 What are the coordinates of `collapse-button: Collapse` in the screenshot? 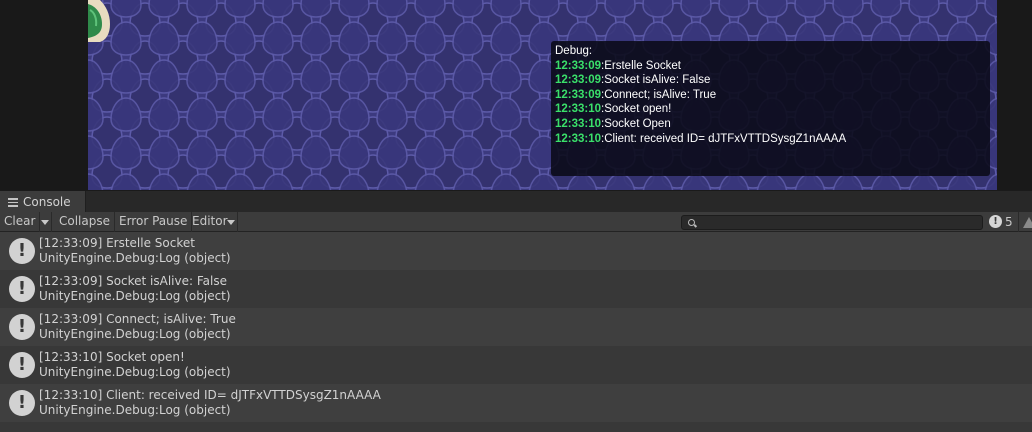 It's located at (85, 222).